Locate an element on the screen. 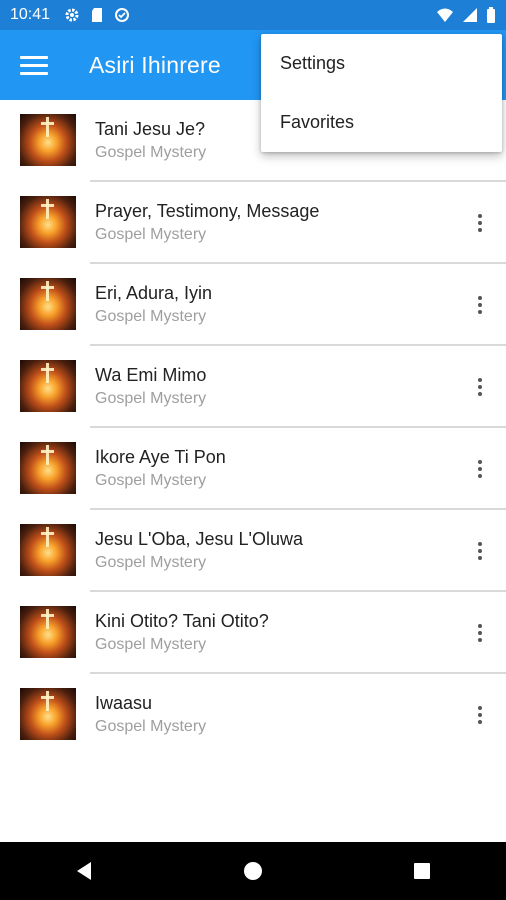 This screenshot has height=900, width=506. status-bar: 10:41 is located at coordinates (253, 15).